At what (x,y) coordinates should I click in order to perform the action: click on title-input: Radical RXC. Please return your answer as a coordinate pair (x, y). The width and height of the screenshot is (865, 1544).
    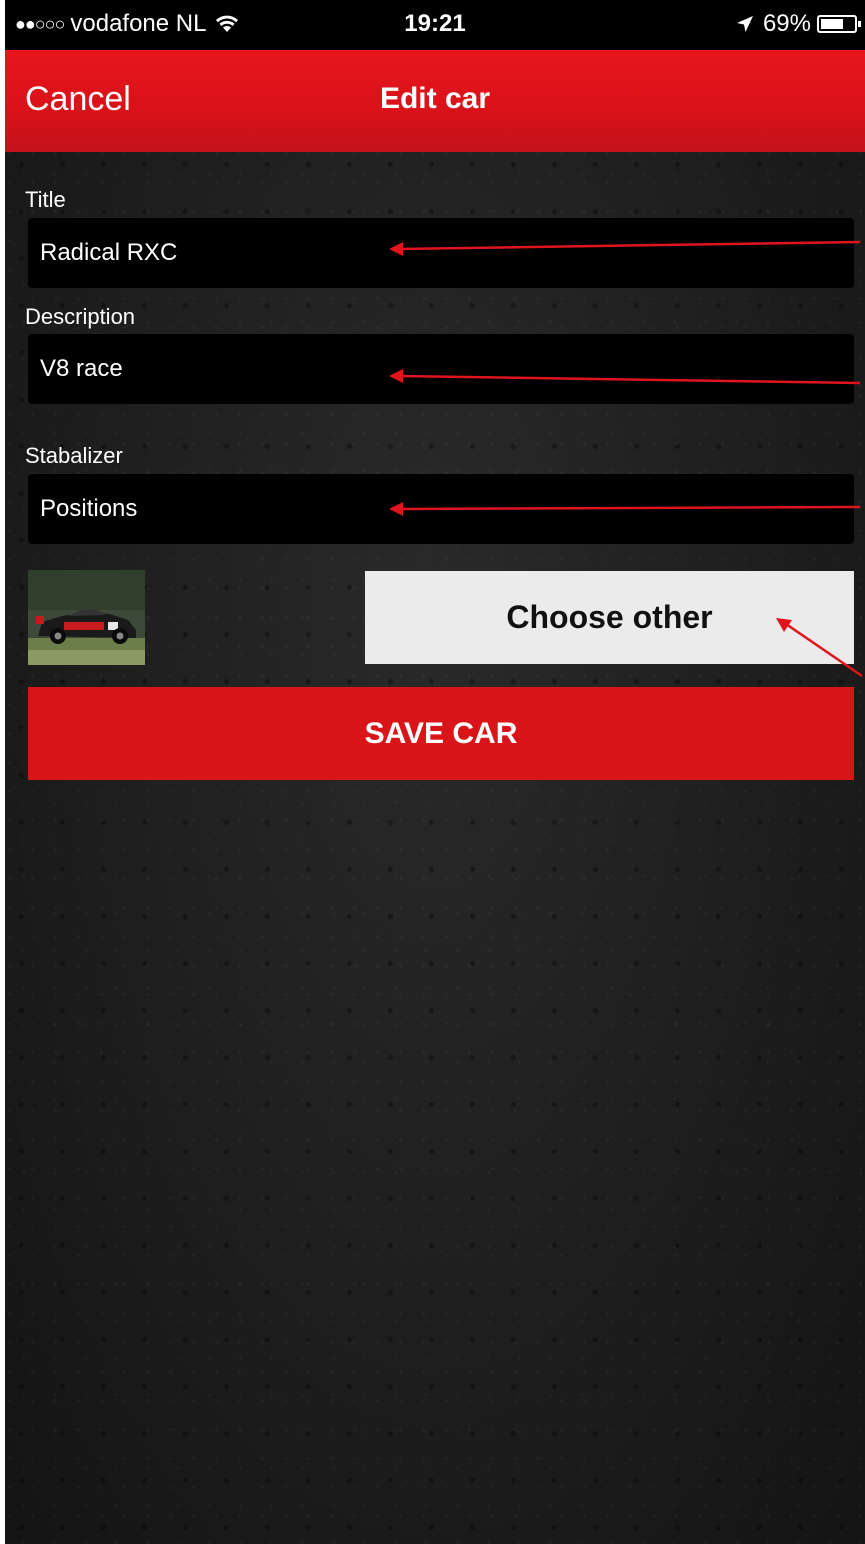
    Looking at the image, I should click on (441, 253).